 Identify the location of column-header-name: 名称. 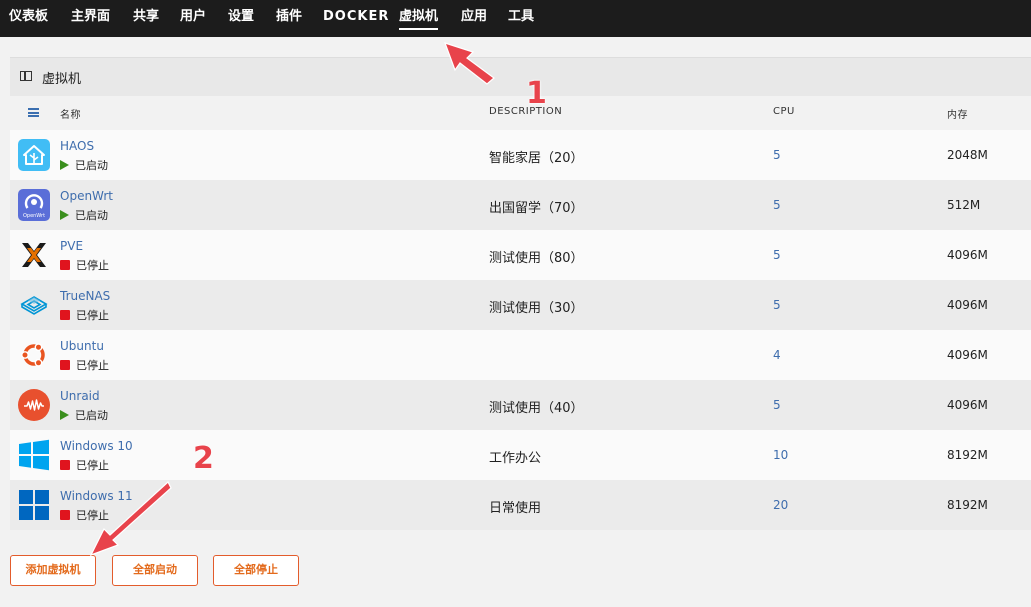
(70, 115).